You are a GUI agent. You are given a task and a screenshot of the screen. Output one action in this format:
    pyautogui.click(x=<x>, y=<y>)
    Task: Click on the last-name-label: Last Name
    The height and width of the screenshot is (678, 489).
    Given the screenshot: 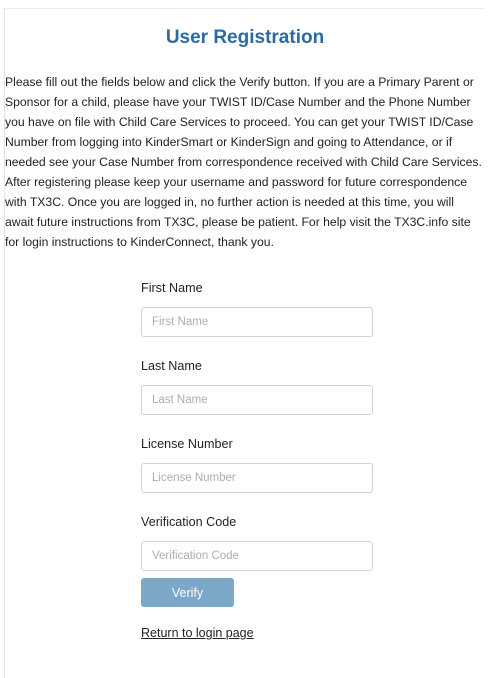 What is the action you would take?
    pyautogui.click(x=171, y=366)
    